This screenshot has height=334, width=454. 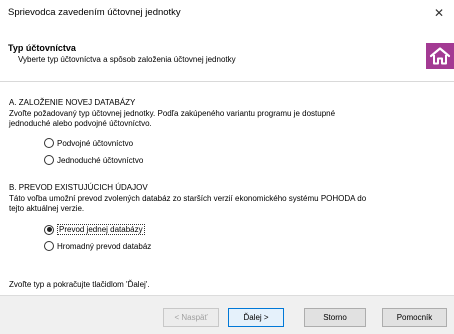 I want to click on radio-prevod-jednej: Prevod jednej databázy, so click(x=94, y=229).